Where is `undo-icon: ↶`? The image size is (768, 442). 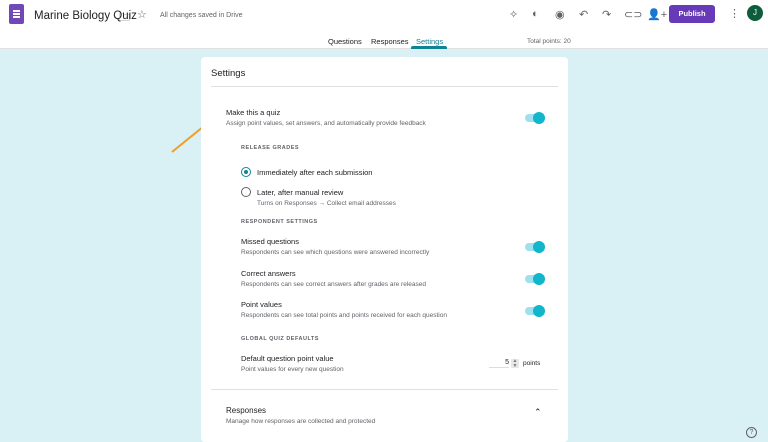 undo-icon: ↶ is located at coordinates (583, 14).